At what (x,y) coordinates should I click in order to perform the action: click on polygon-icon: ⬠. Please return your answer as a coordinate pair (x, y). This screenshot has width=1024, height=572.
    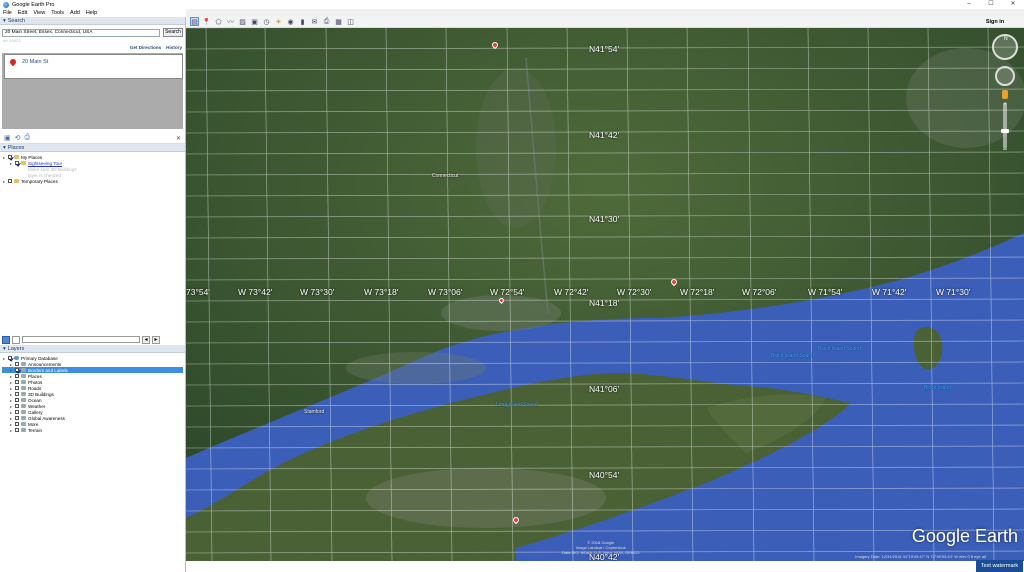
    Looking at the image, I should click on (218, 21).